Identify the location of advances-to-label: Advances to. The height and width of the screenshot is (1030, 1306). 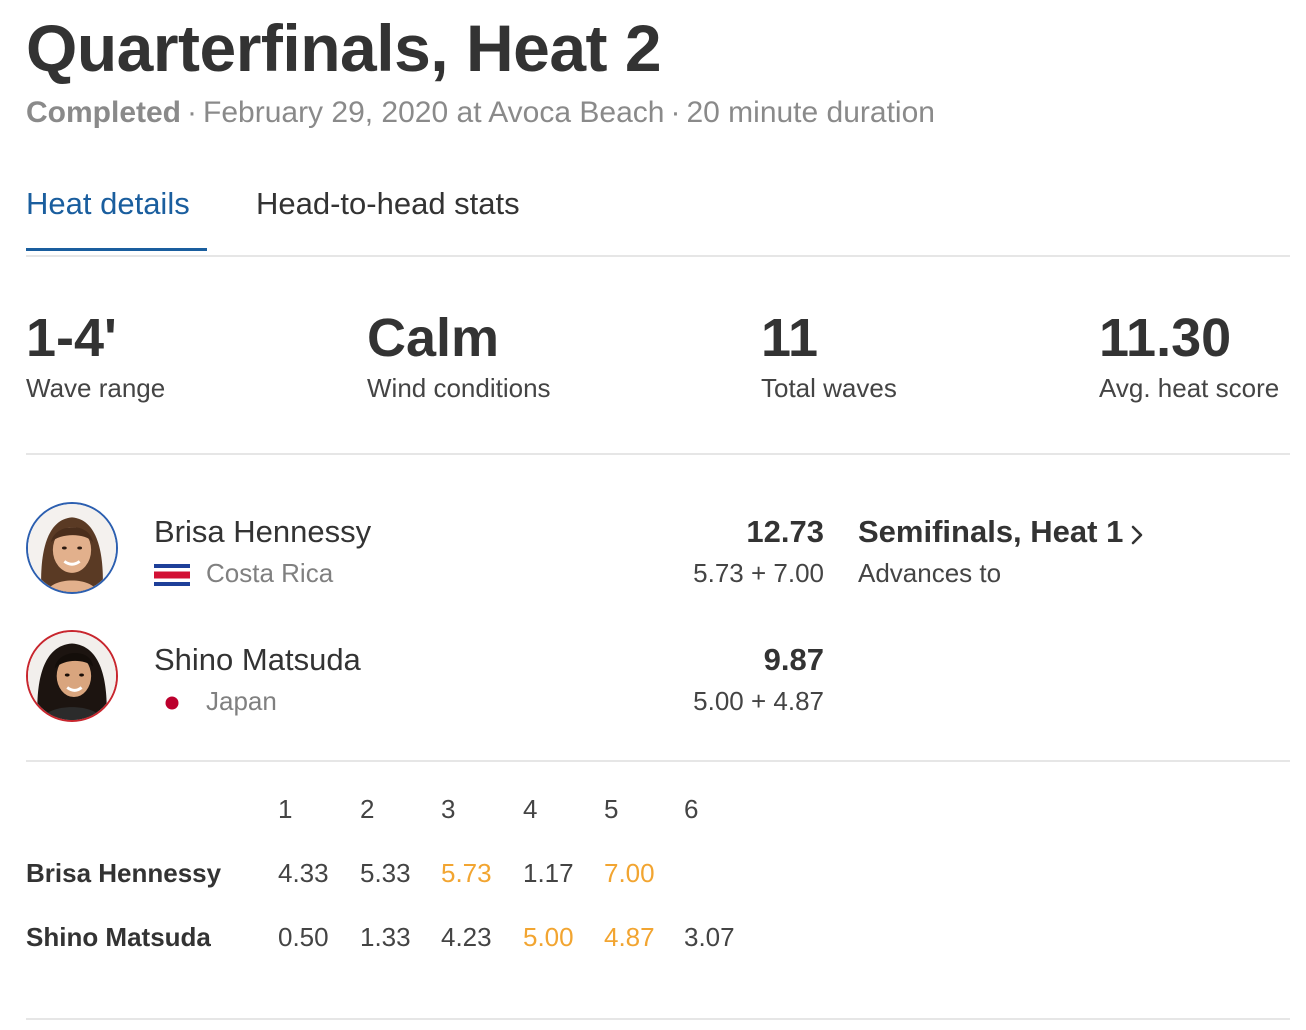
(930, 573).